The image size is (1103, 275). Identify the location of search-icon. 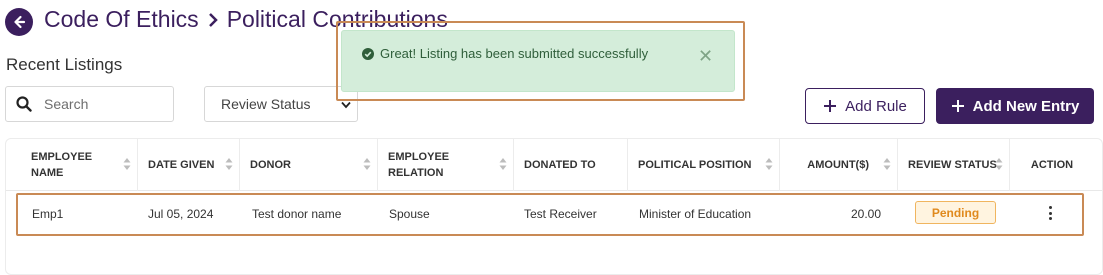
(24, 104).